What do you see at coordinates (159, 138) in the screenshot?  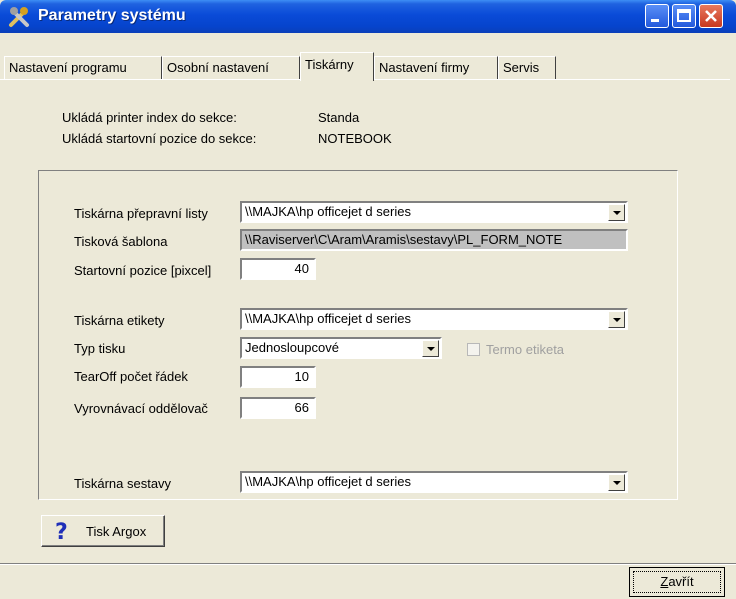 I see `start-pos-section-label: Ukládá startovní pozice do sekce:` at bounding box center [159, 138].